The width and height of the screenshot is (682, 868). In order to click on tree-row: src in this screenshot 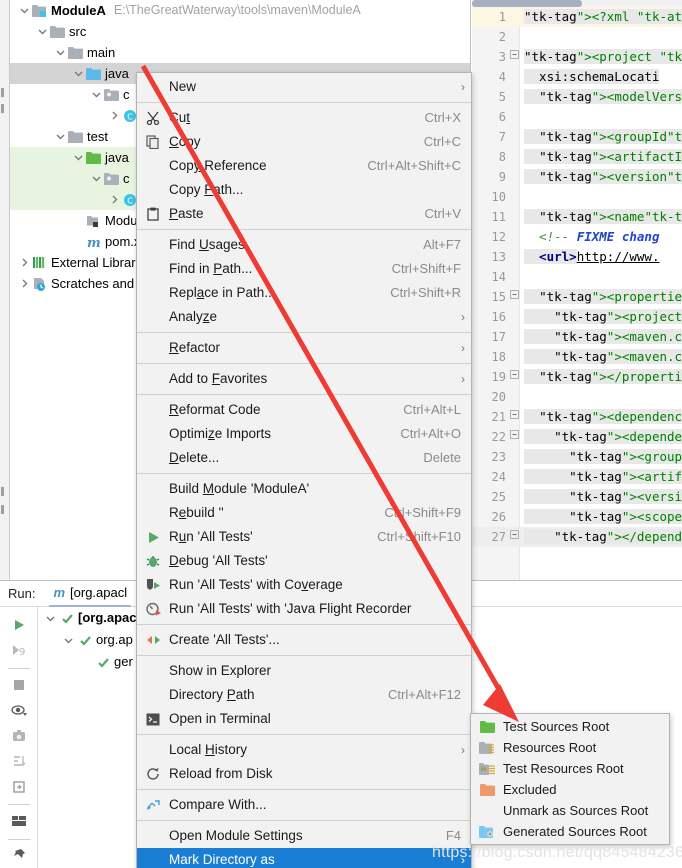, I will do `click(240, 31)`.